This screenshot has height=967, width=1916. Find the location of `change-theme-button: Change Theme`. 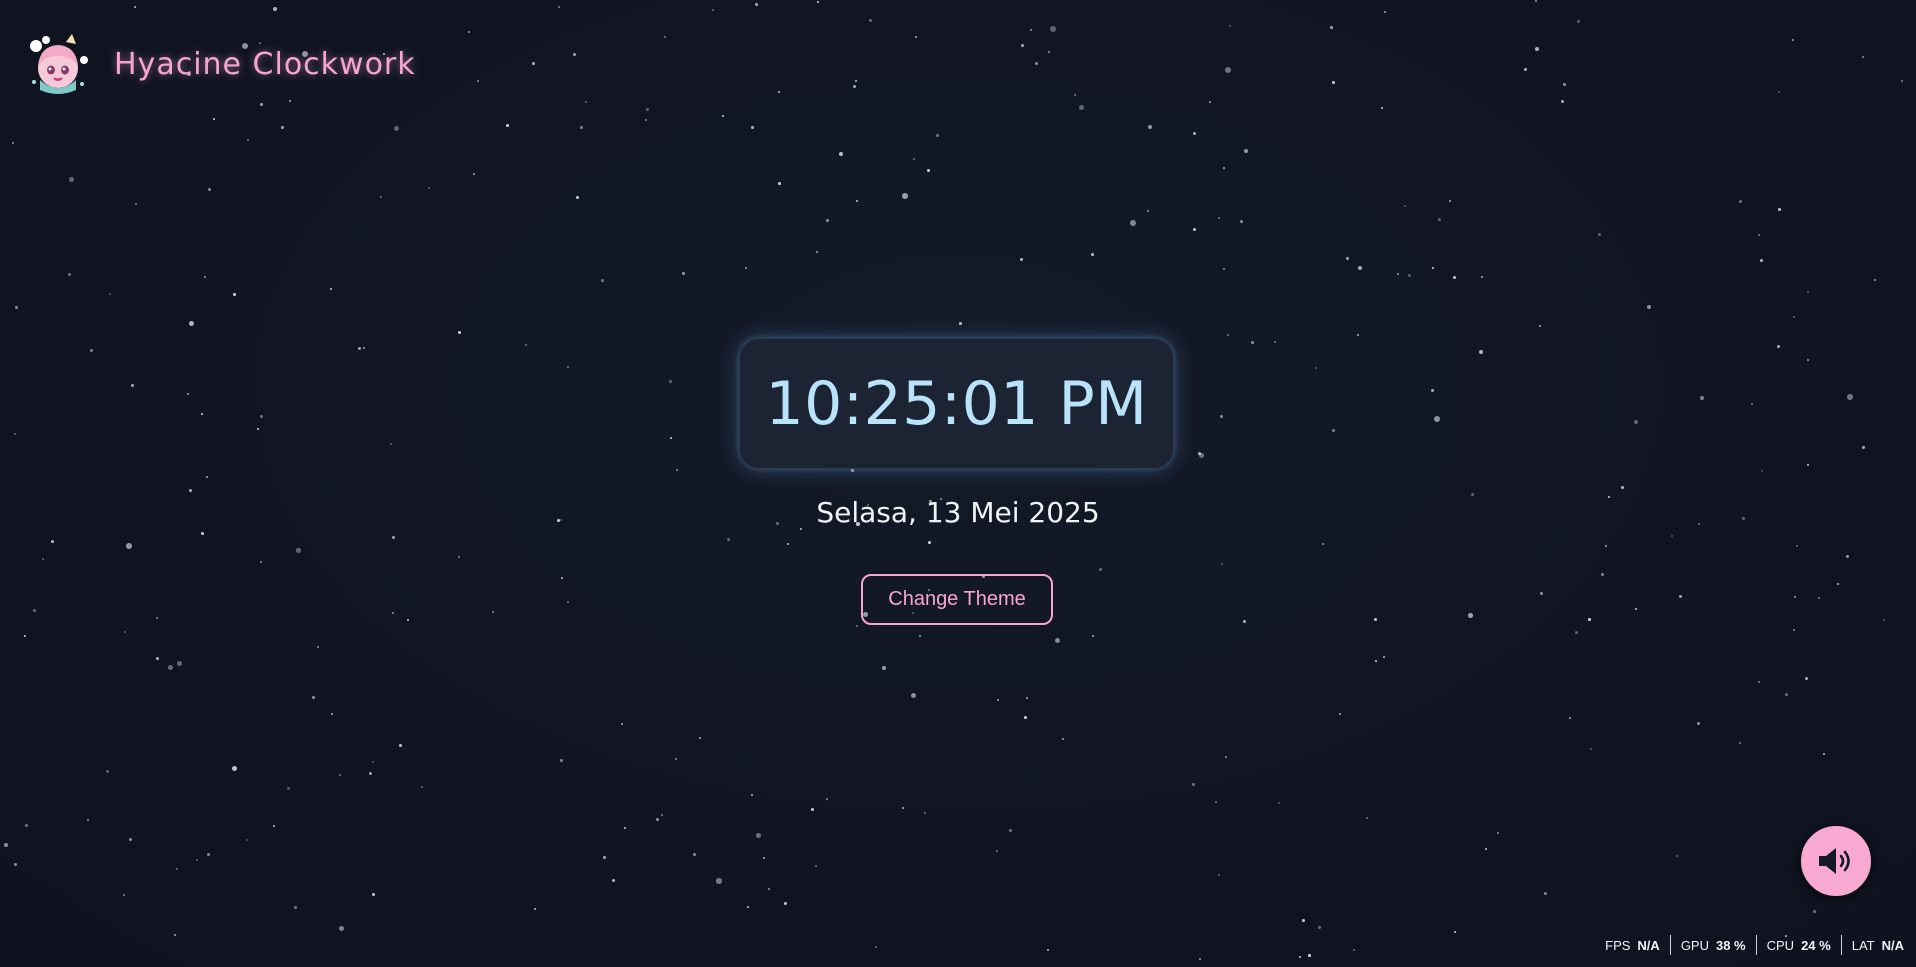

change-theme-button: Change Theme is located at coordinates (957, 599).